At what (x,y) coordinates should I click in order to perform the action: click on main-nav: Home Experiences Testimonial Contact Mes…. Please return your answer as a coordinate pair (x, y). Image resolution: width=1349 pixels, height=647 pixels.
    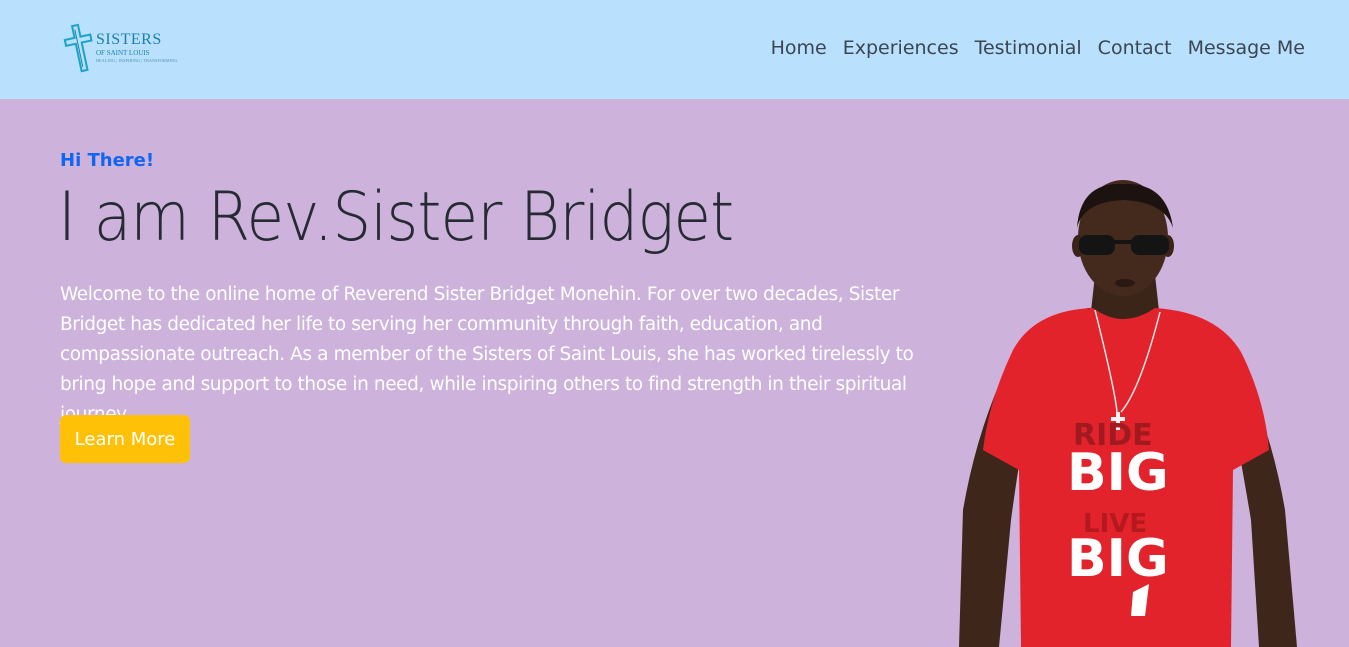
    Looking at the image, I should click on (1038, 48).